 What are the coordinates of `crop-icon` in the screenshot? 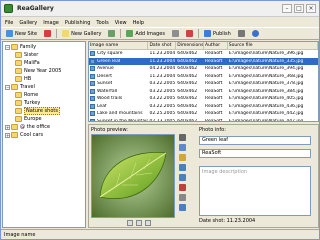 It's located at (182, 197).